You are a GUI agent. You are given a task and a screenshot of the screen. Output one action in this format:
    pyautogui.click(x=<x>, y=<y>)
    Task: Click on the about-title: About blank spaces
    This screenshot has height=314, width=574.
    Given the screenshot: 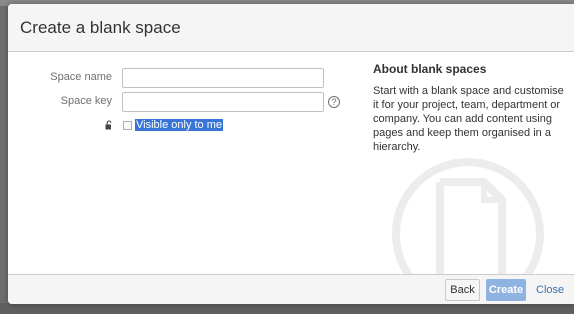 What is the action you would take?
    pyautogui.click(x=430, y=69)
    